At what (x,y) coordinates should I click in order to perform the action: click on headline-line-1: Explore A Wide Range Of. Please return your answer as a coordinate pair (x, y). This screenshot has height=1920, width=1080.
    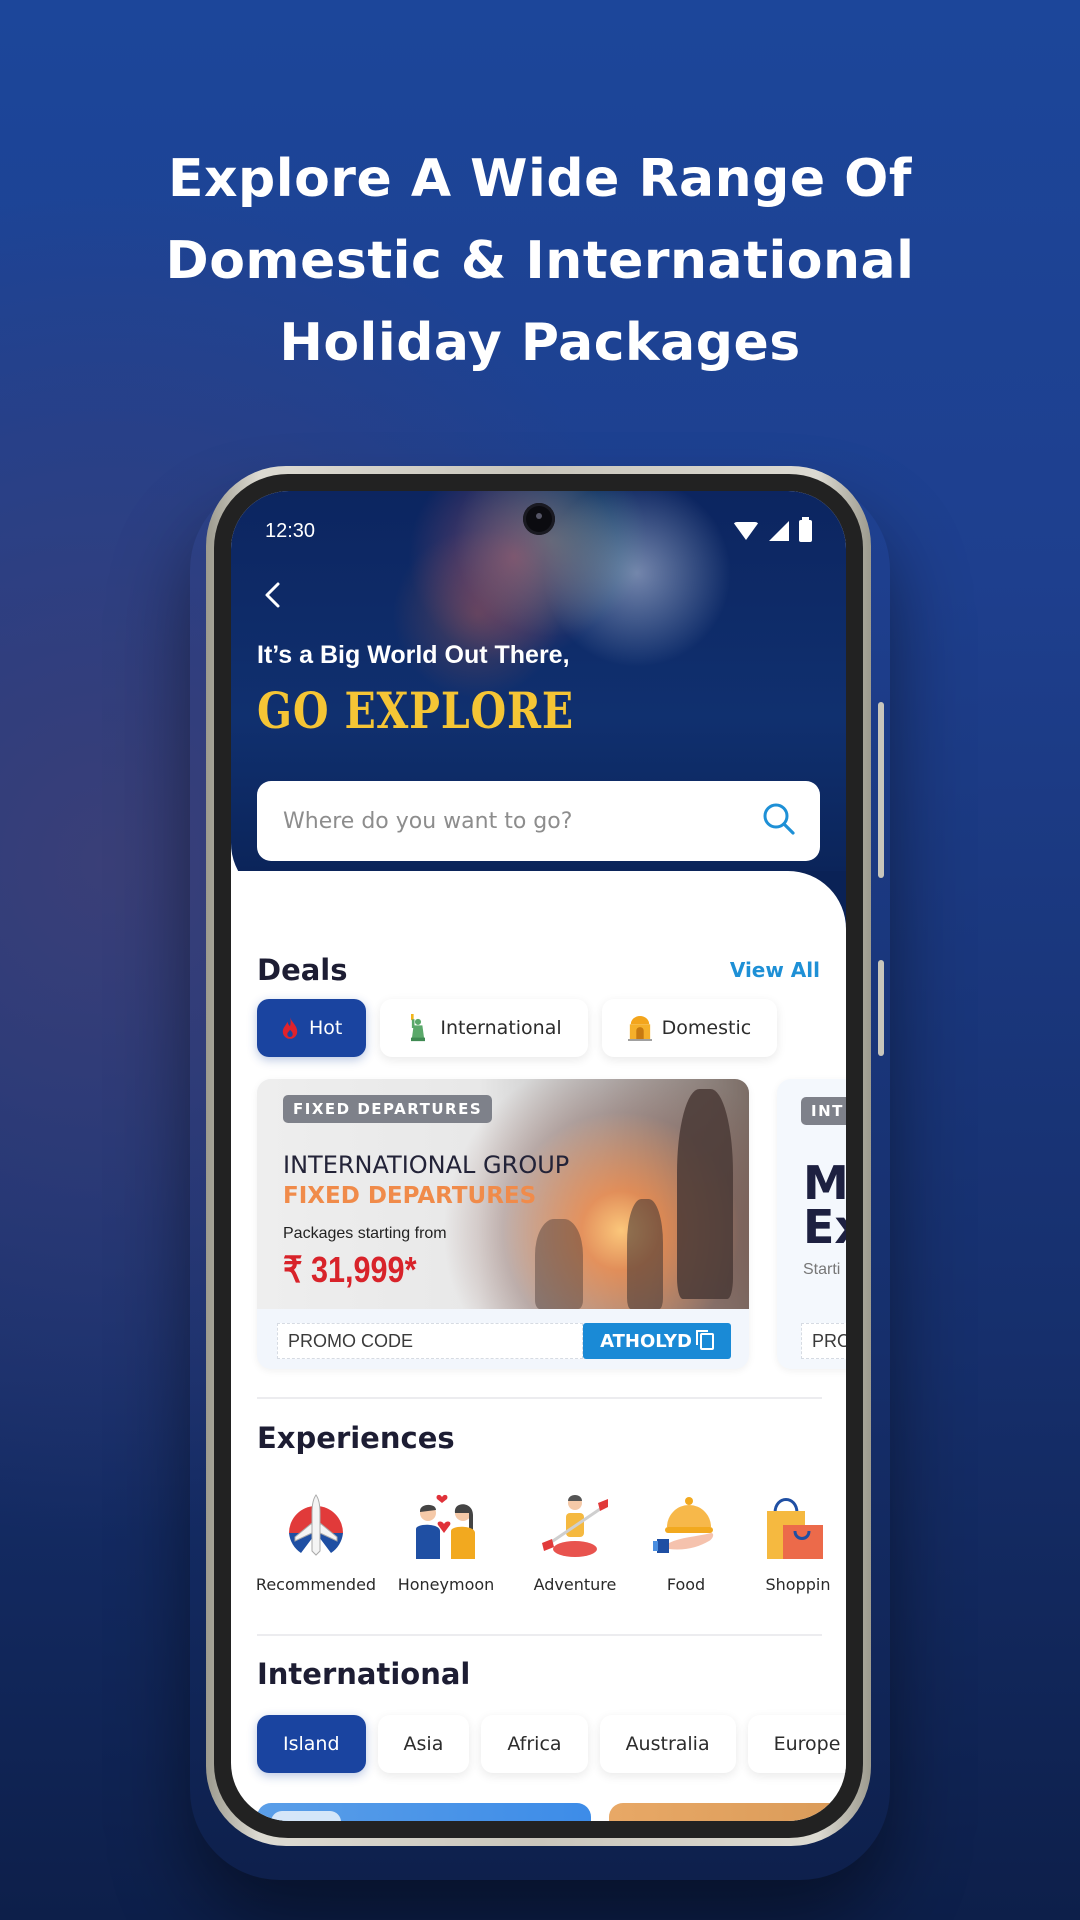
    Looking at the image, I should click on (540, 179).